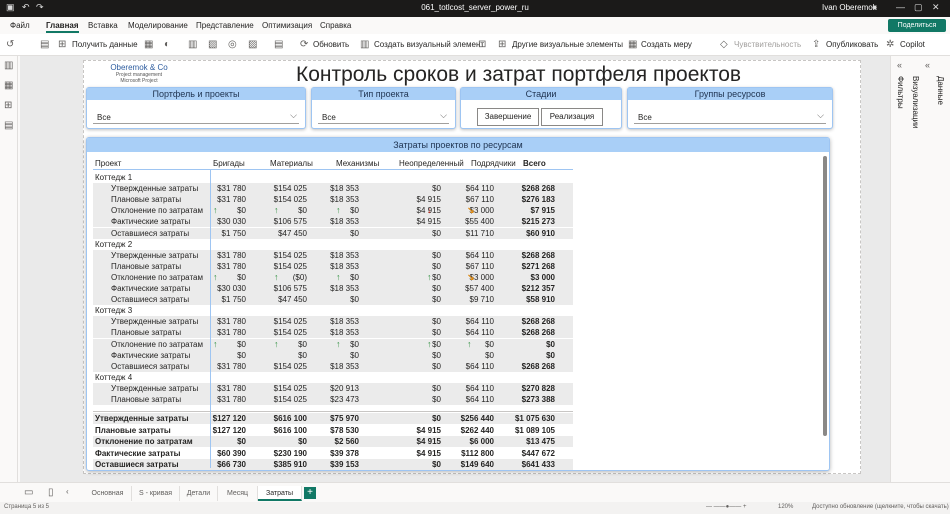 Image resolution: width=950 pixels, height=514 pixels. I want to click on stage-completion-button: Завершение, so click(508, 117).